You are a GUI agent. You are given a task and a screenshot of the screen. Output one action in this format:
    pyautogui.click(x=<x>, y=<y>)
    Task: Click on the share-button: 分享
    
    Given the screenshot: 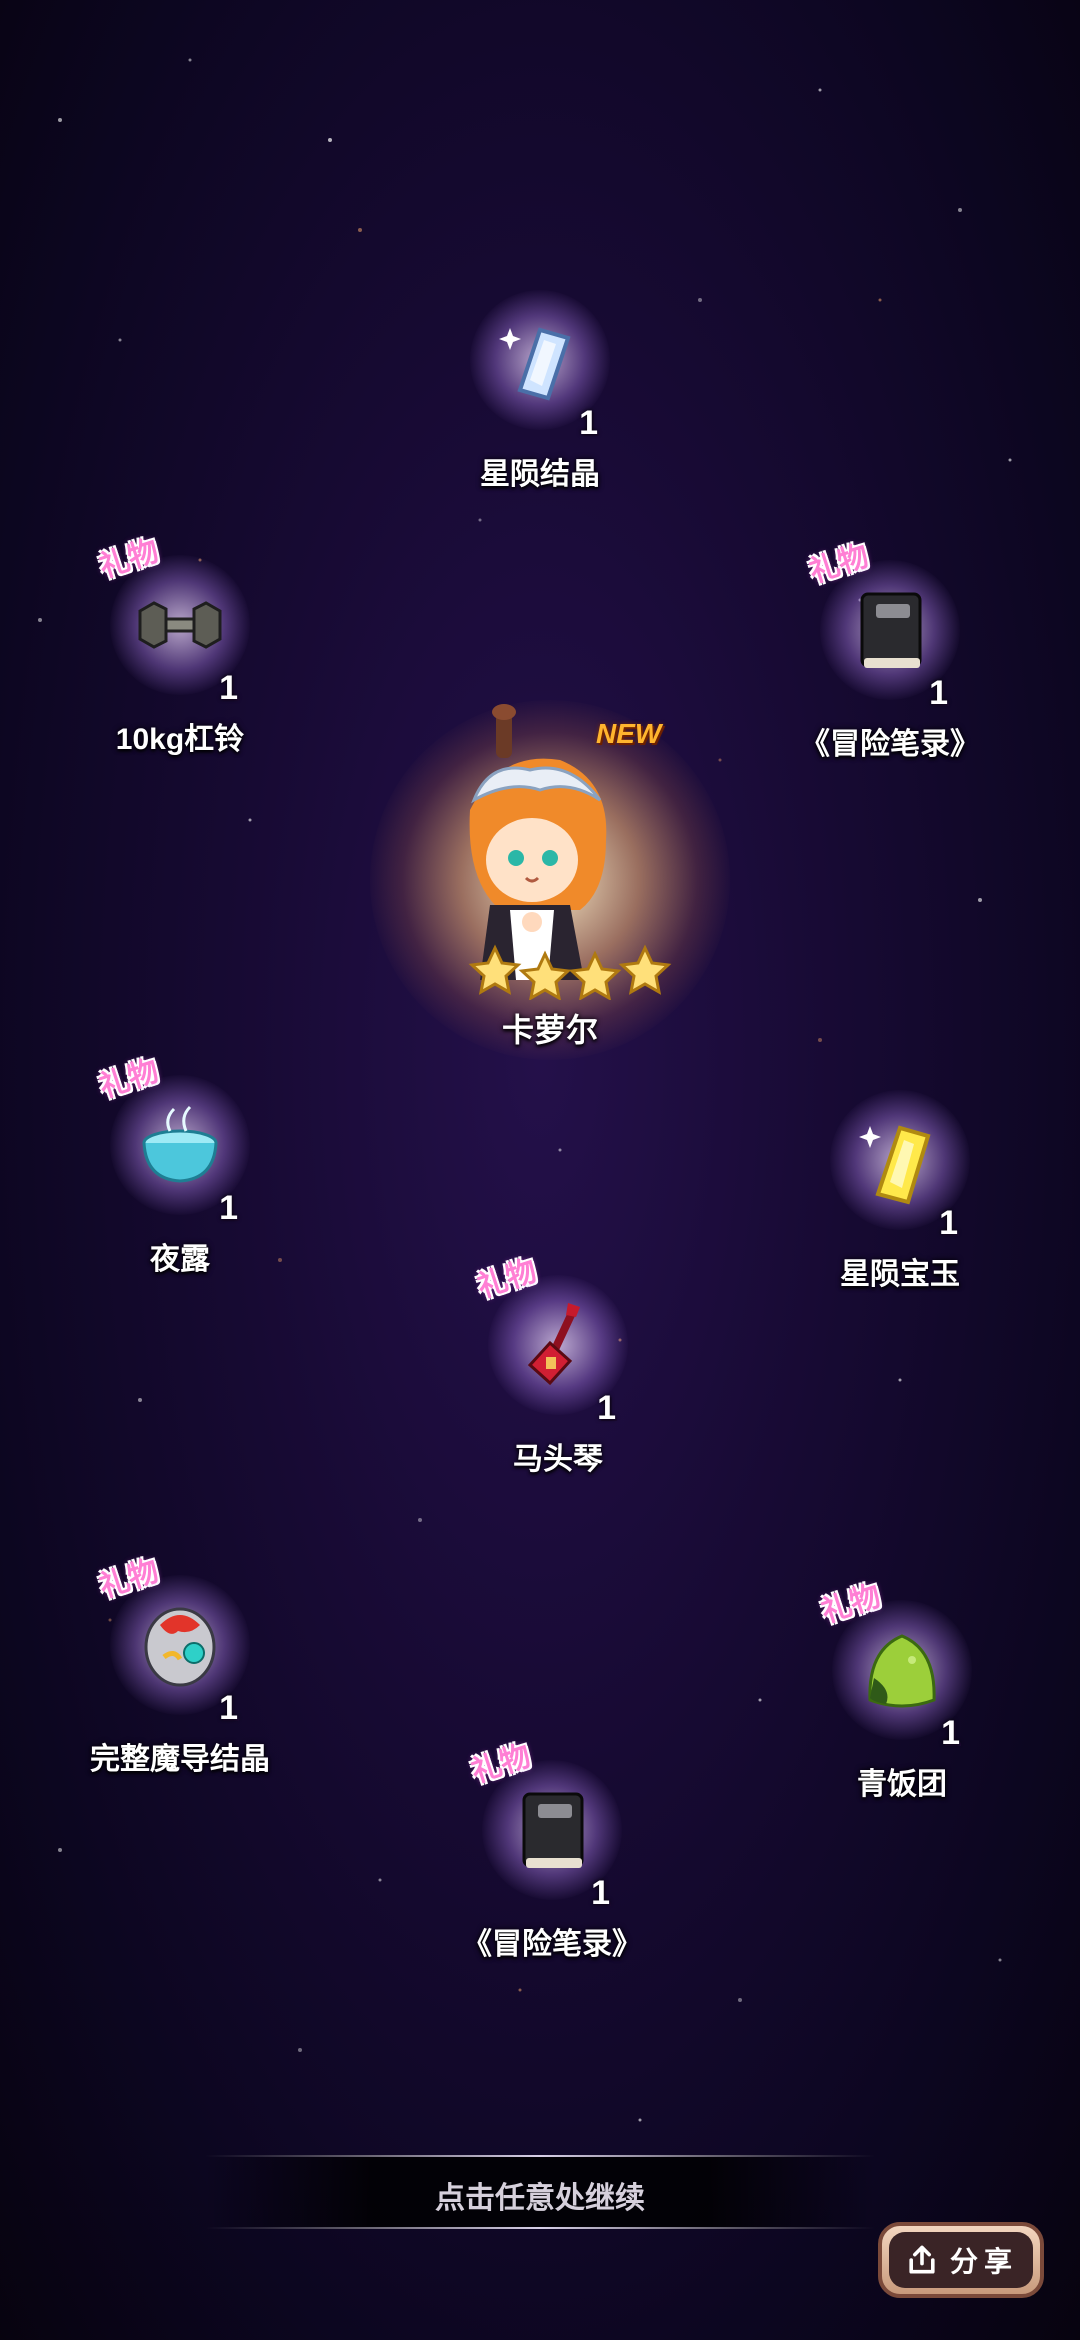 What is the action you would take?
    pyautogui.click(x=961, y=2260)
    